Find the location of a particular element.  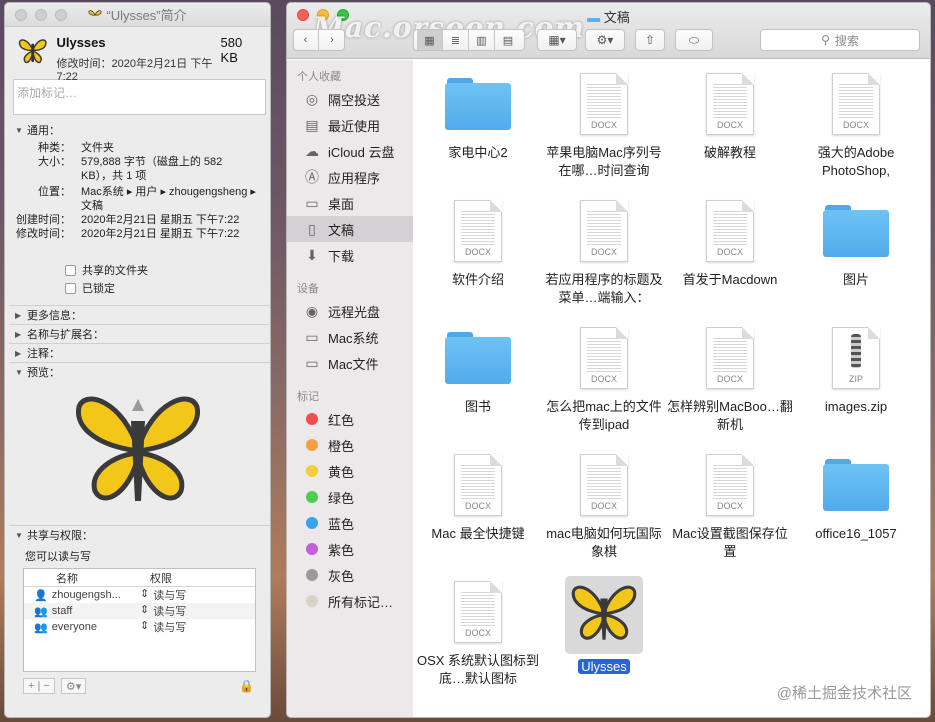

file-item: DOCX 怎样辨别MacBoo…翻新机 is located at coordinates (730, 378).